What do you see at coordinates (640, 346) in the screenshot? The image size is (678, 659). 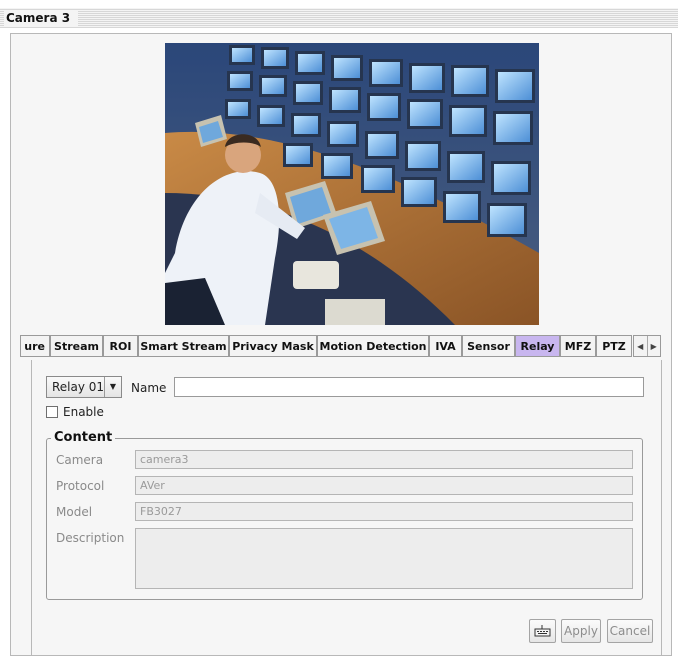 I see `tab-scroll-left-icon: ◀` at bounding box center [640, 346].